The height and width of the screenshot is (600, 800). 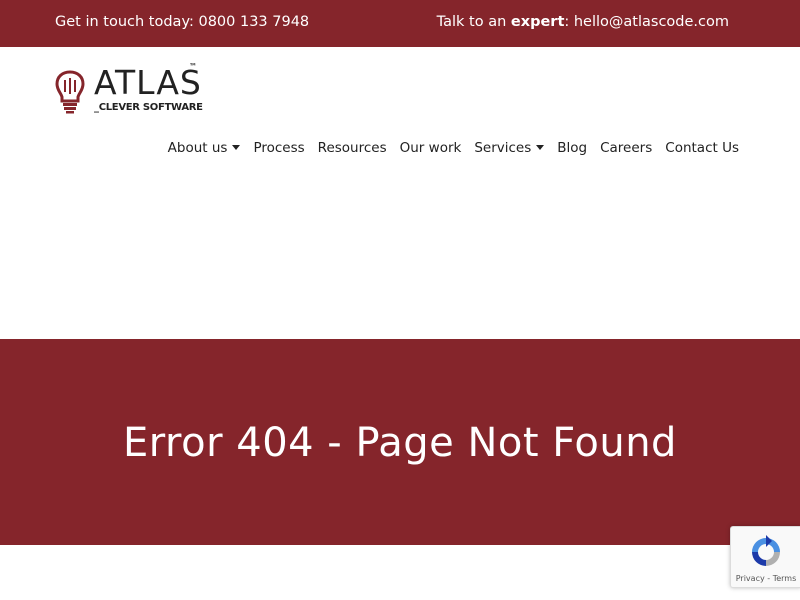 I want to click on phone-contact: Get in touch today: 0800 133 7948, so click(x=182, y=22).